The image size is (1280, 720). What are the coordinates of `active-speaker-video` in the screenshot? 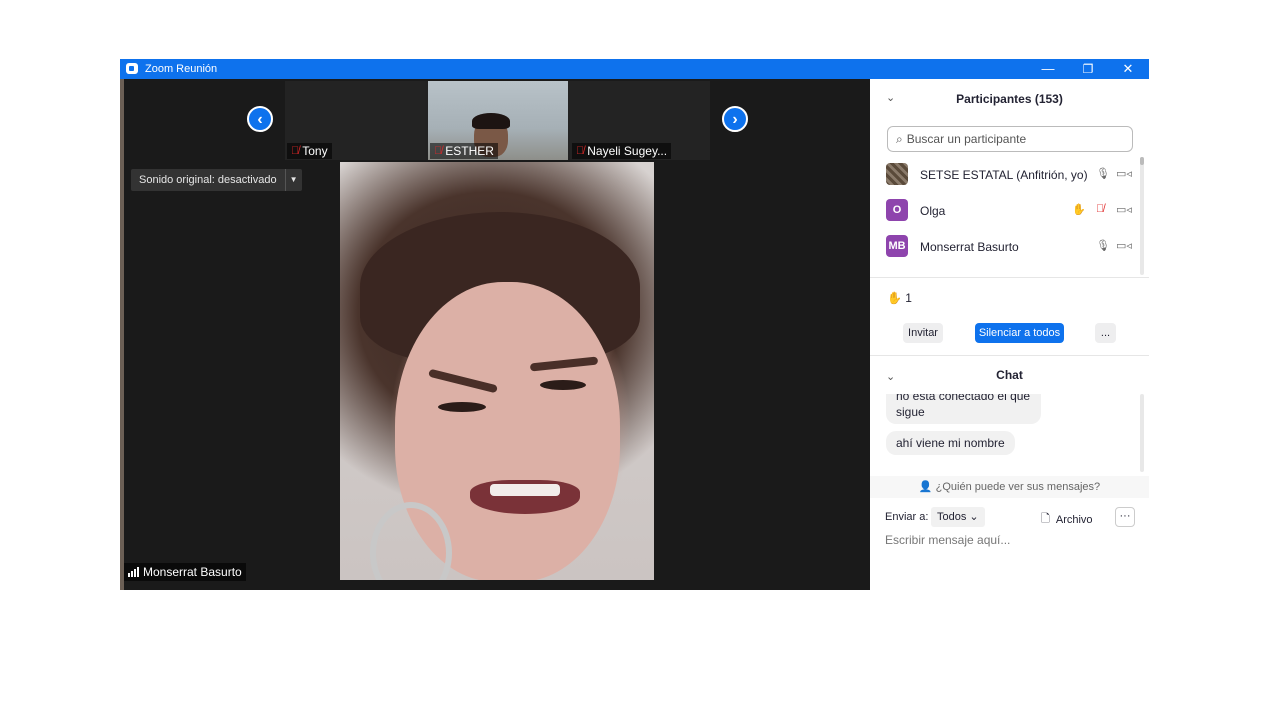 It's located at (497, 371).